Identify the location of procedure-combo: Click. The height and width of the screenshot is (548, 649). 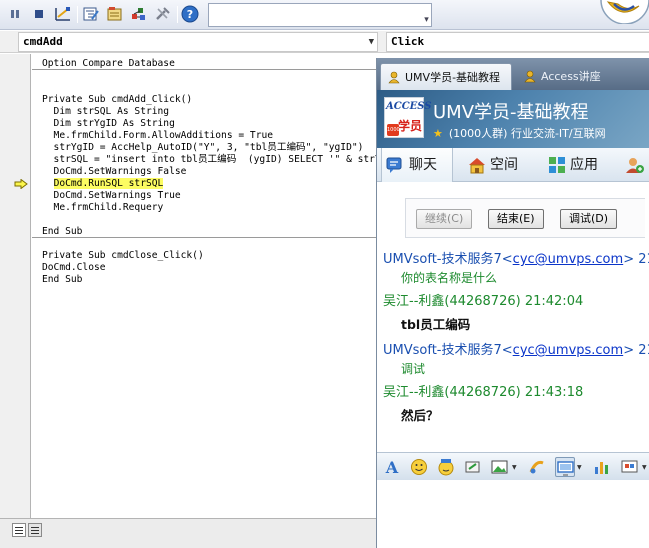
(517, 42).